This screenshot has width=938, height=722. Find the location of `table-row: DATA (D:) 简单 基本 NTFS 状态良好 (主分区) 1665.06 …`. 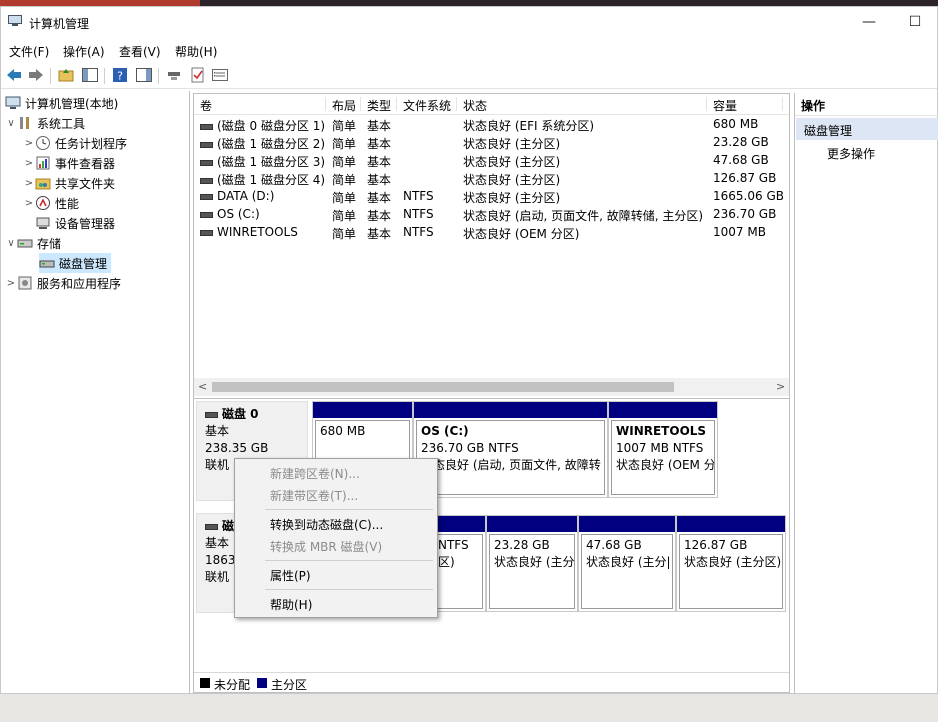

table-row: DATA (D:) 简单 基本 NTFS 状态良好 (主分区) 1665.06 … is located at coordinates (491, 196).